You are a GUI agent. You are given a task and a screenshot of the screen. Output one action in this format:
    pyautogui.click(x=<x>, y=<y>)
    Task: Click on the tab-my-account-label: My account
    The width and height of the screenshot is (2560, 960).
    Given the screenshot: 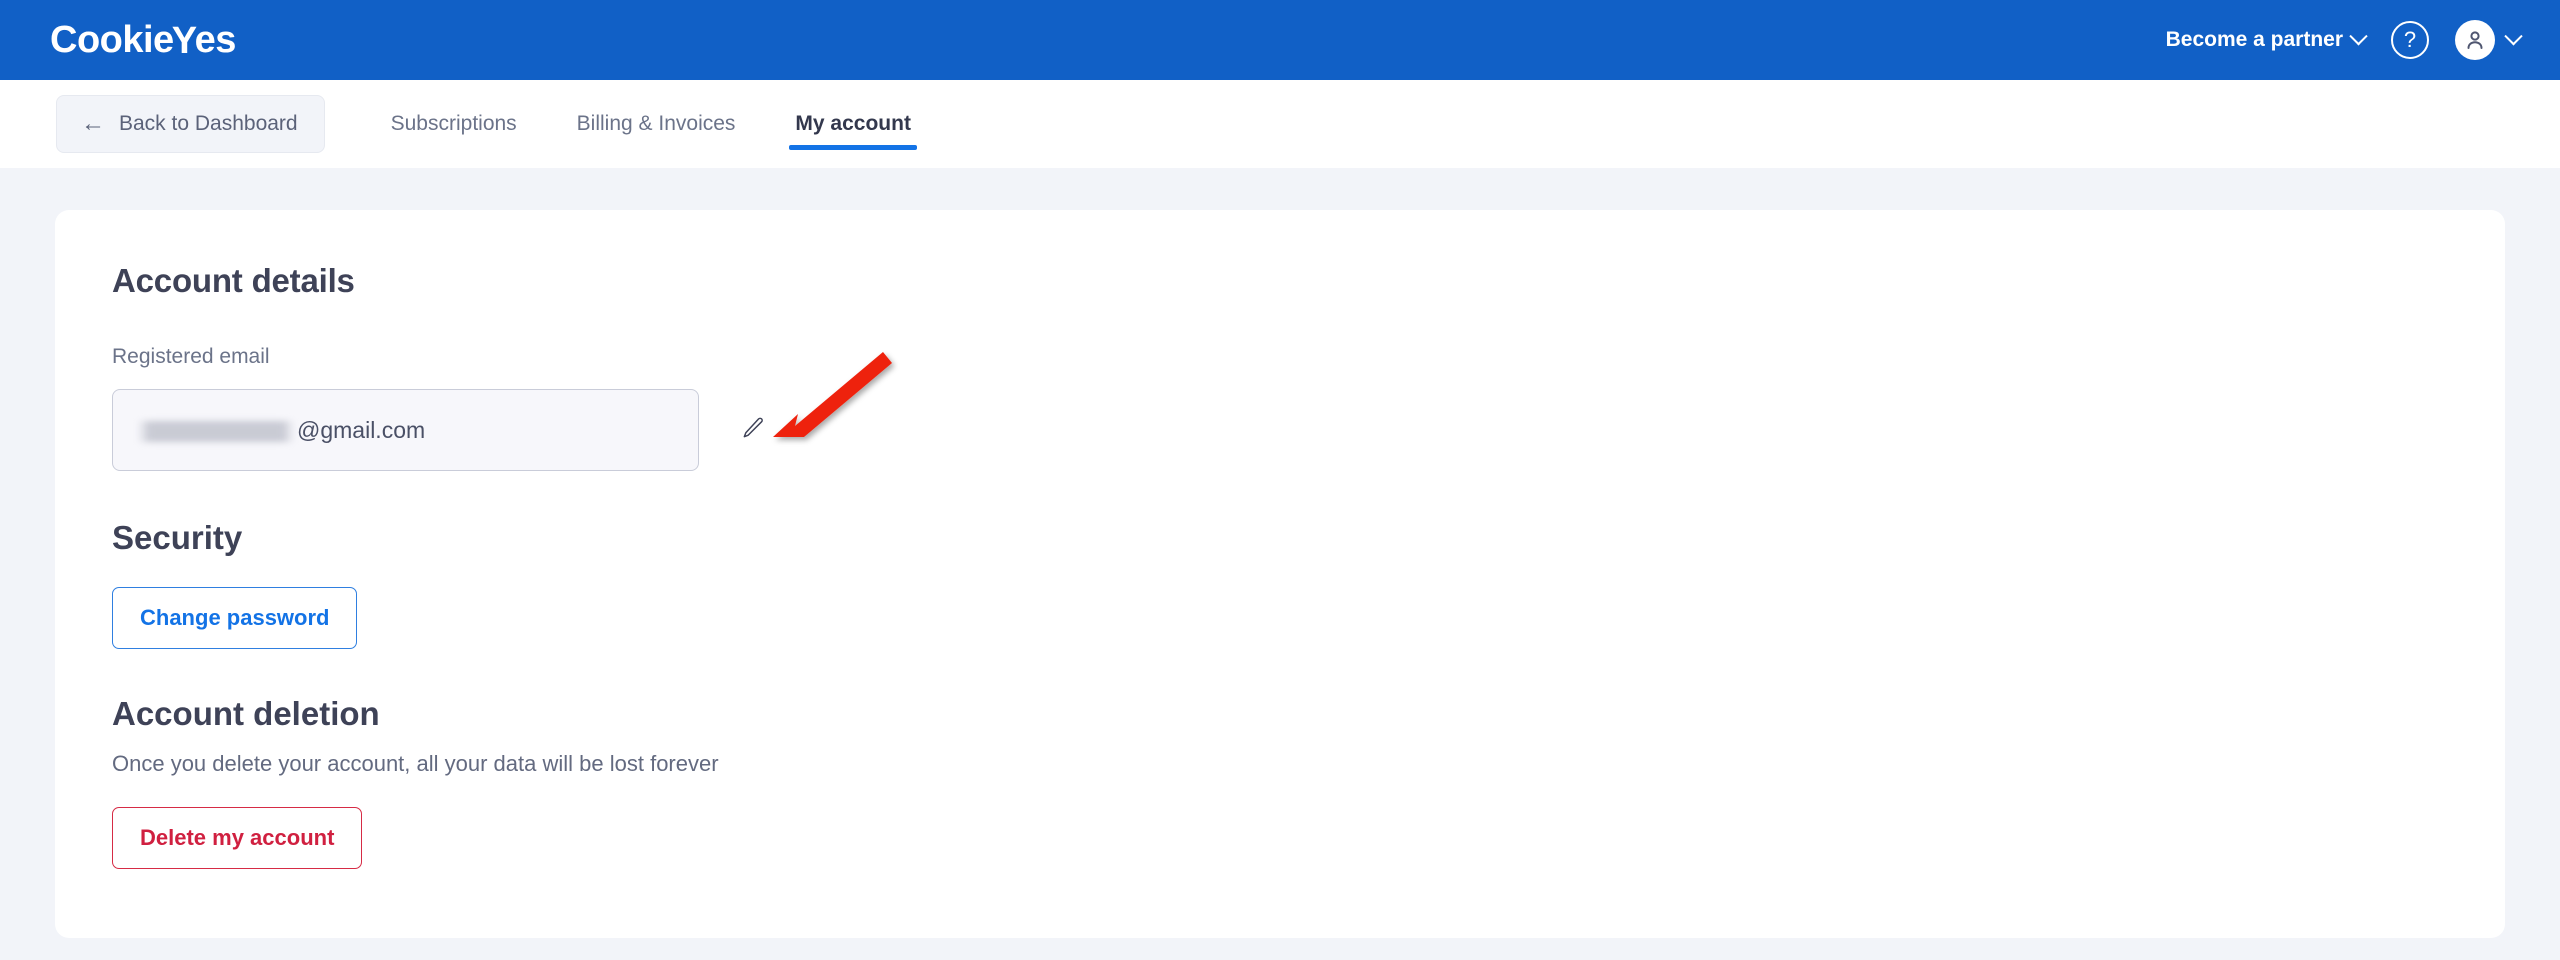 What is the action you would take?
    pyautogui.click(x=853, y=123)
    